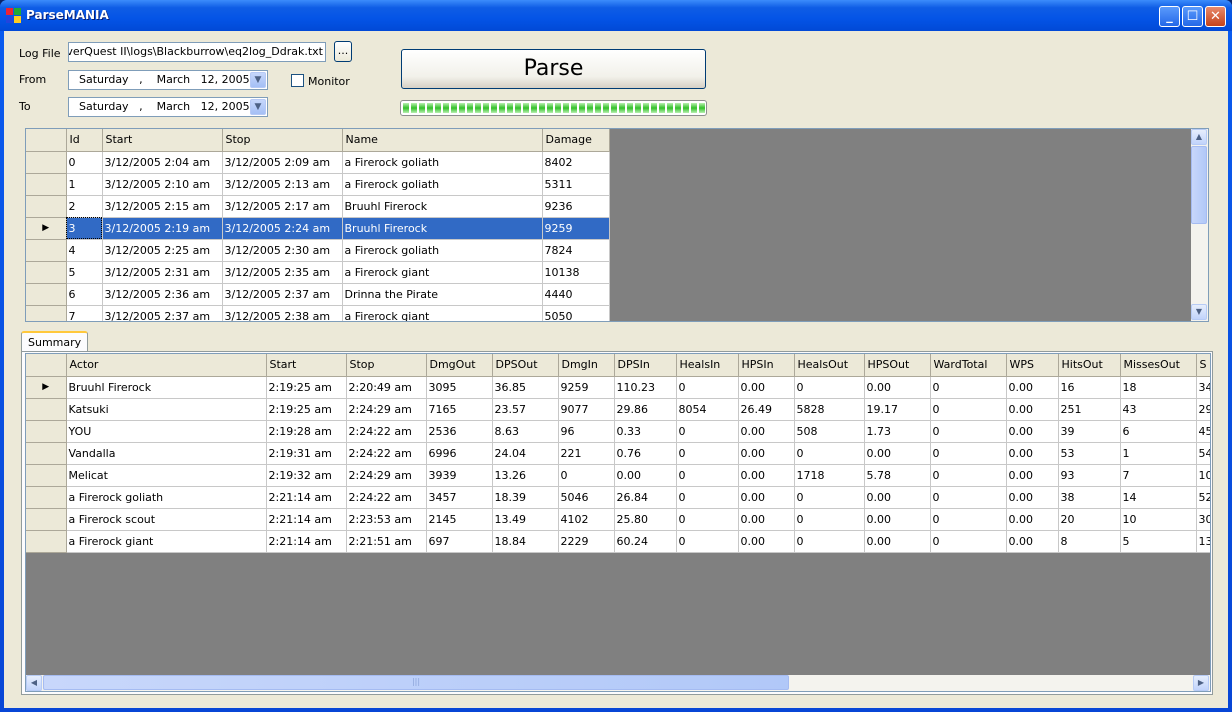 Image resolution: width=1232 pixels, height=712 pixels. I want to click on summary-cell: 3457, so click(459, 497).